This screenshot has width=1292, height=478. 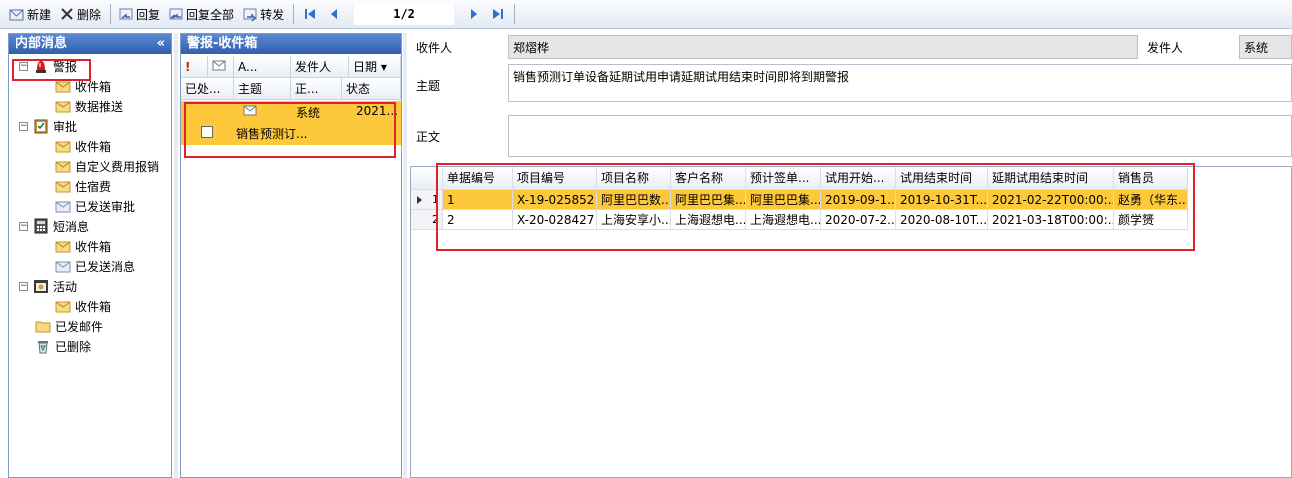 I want to click on tree-node-custom-expense: 自定义费用报销, so click(x=107, y=166).